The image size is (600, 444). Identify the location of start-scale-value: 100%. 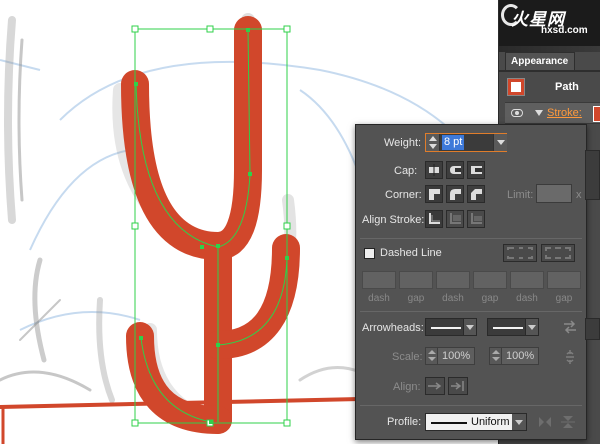
(456, 356).